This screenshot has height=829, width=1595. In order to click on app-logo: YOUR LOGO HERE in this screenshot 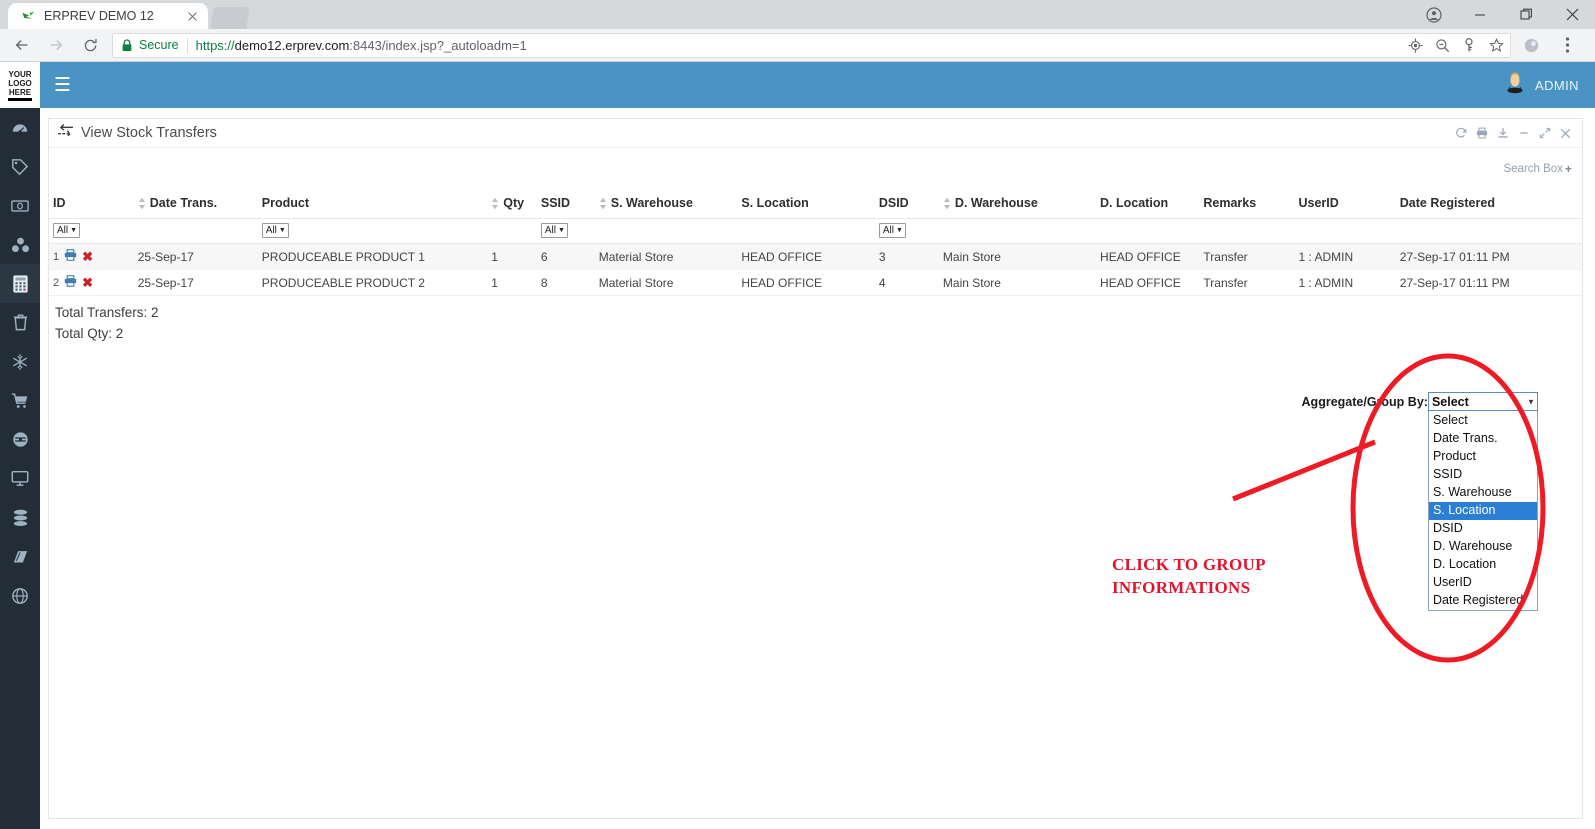, I will do `click(20, 85)`.